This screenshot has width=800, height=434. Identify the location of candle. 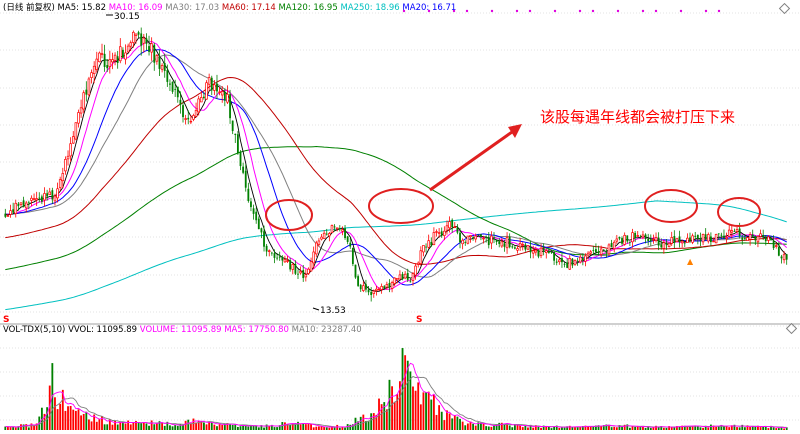
(358, 280).